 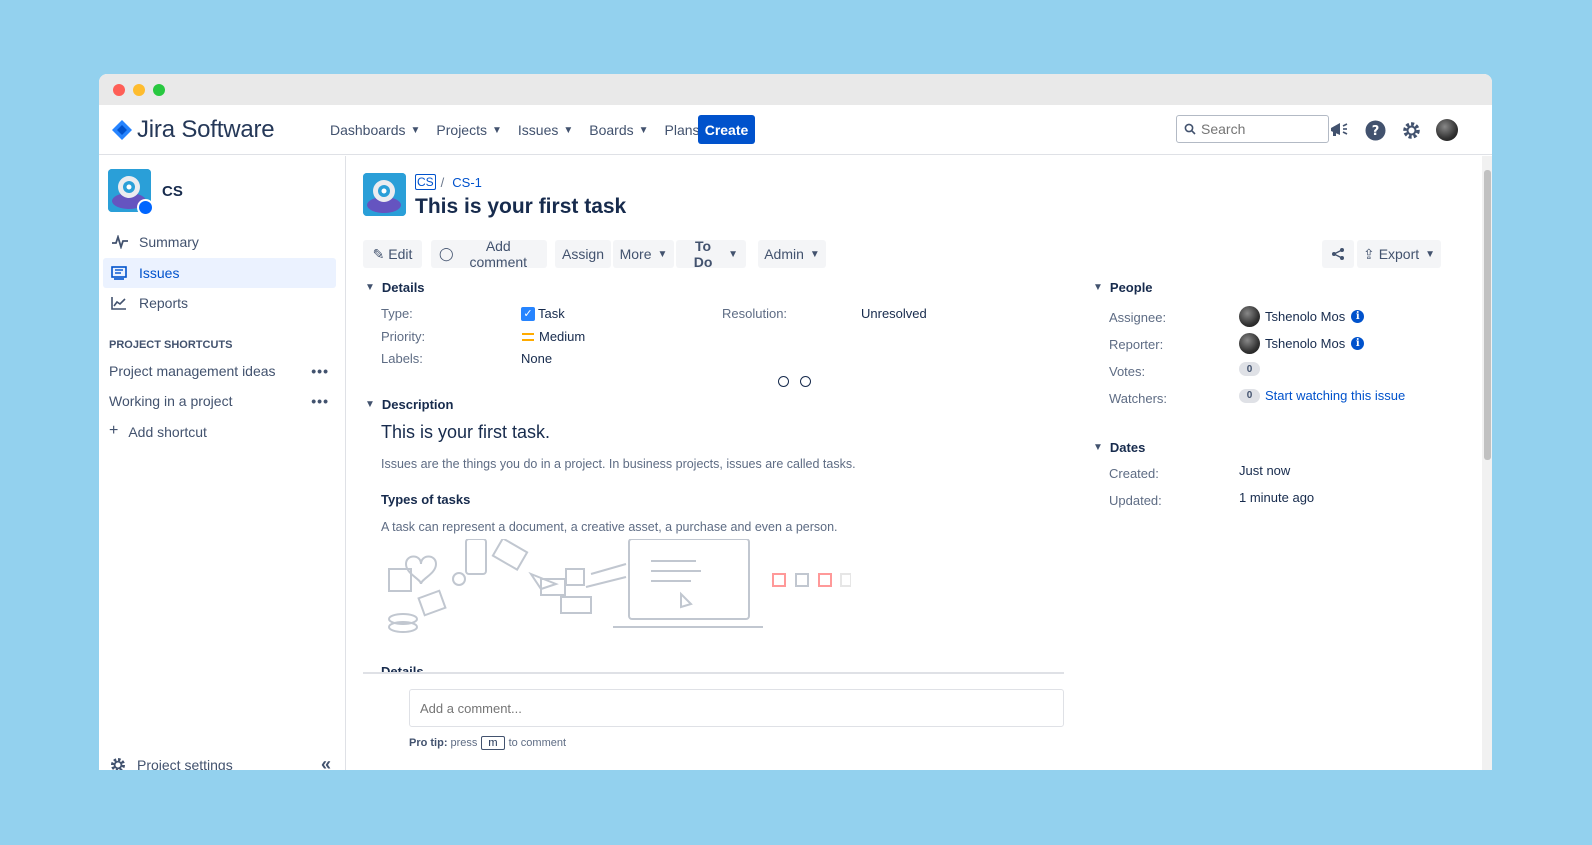 What do you see at coordinates (1368, 253) in the screenshot?
I see `export-icon: ⇪` at bounding box center [1368, 253].